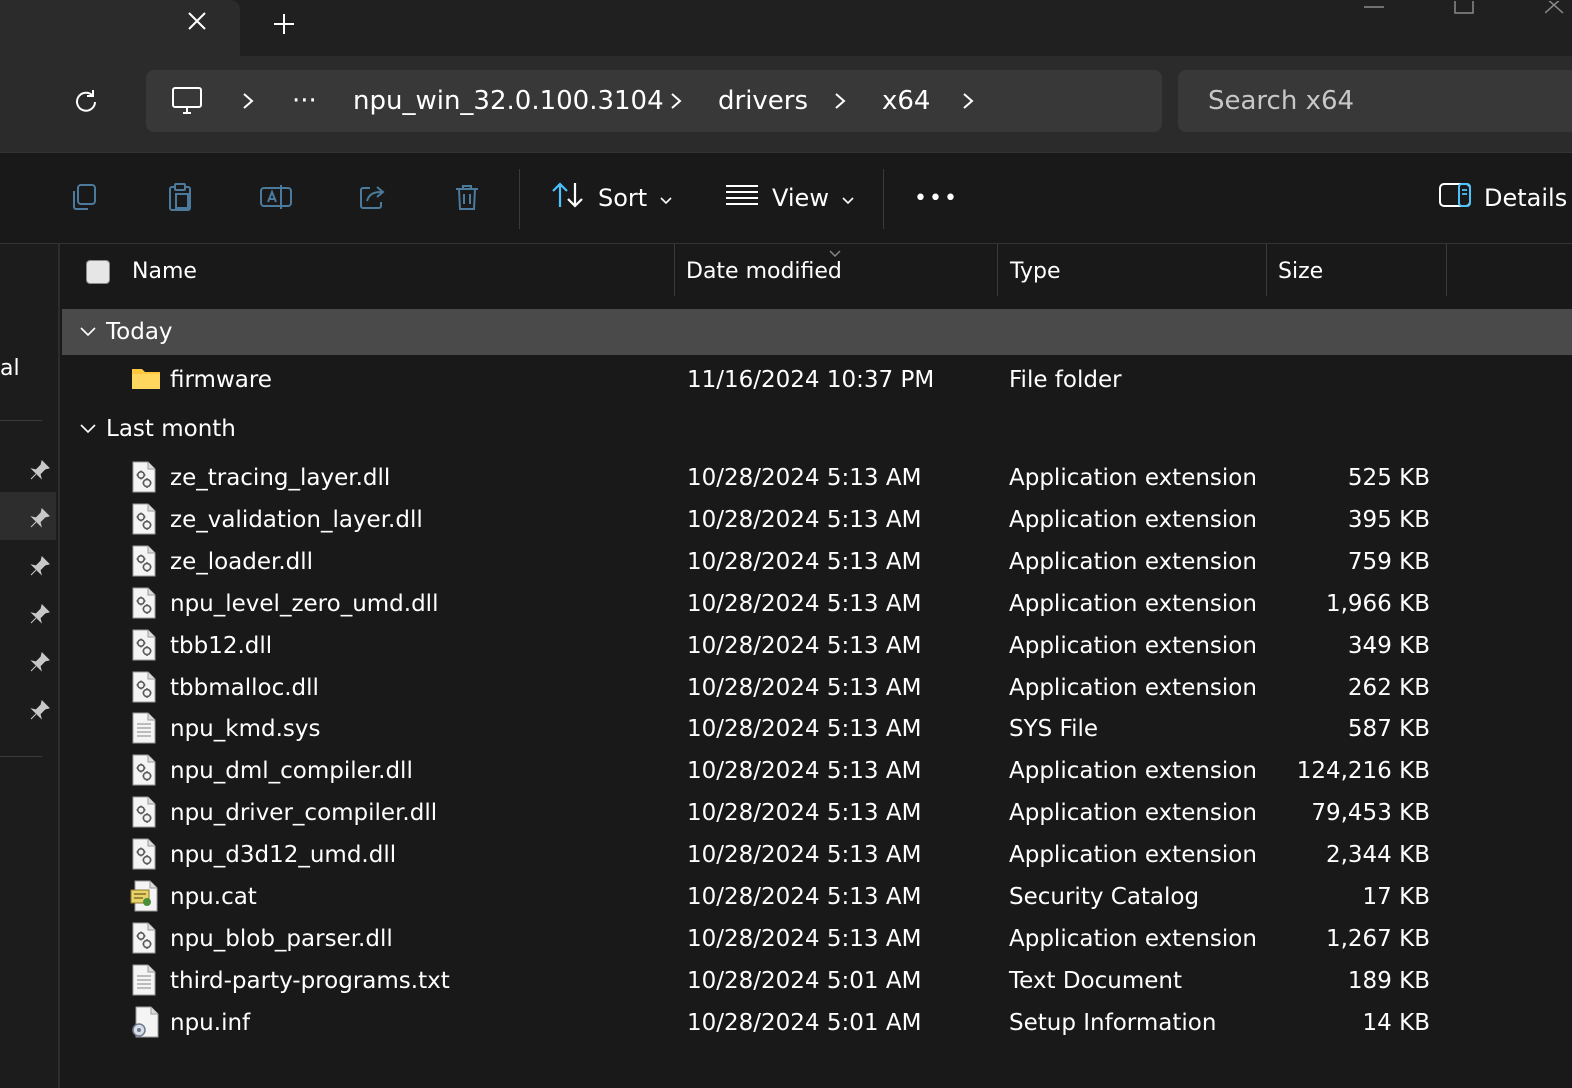 The height and width of the screenshot is (1088, 1572). I want to click on tab-current, so click(120, 28).